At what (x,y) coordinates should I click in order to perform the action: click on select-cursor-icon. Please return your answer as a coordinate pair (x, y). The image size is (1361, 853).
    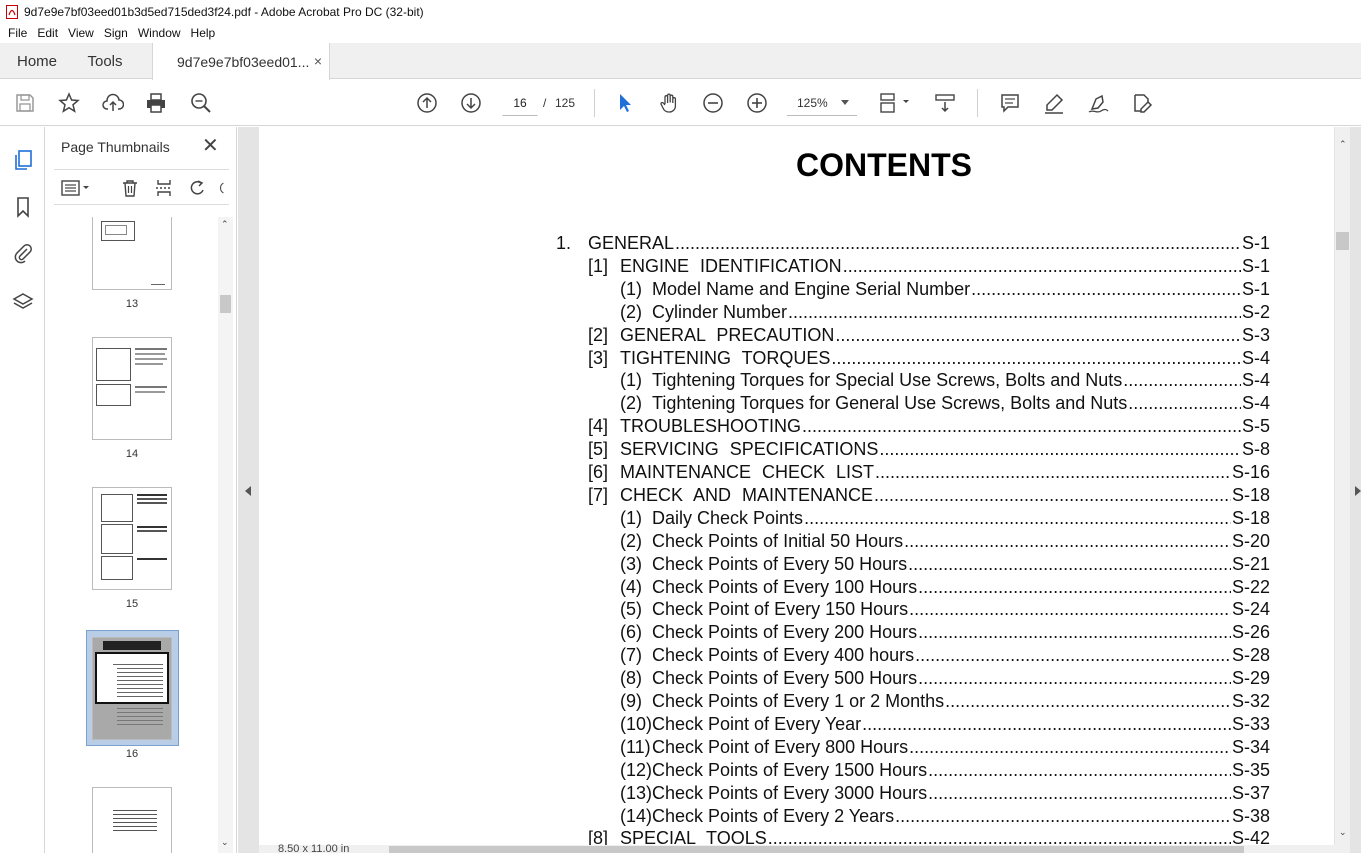
    Looking at the image, I should click on (625, 103).